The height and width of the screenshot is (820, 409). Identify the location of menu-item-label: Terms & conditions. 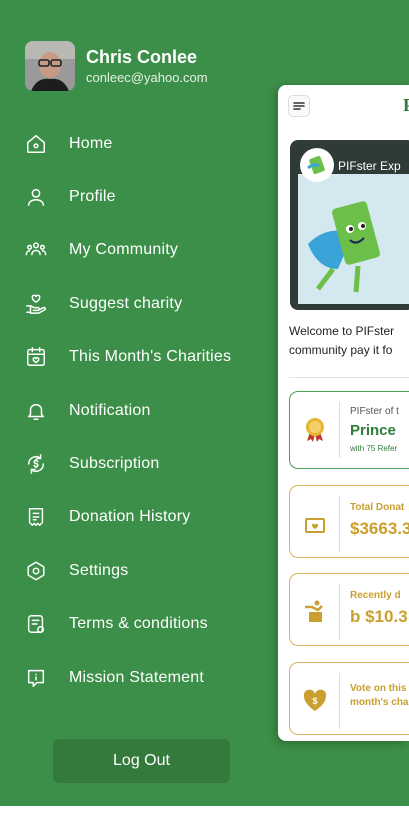
(138, 624).